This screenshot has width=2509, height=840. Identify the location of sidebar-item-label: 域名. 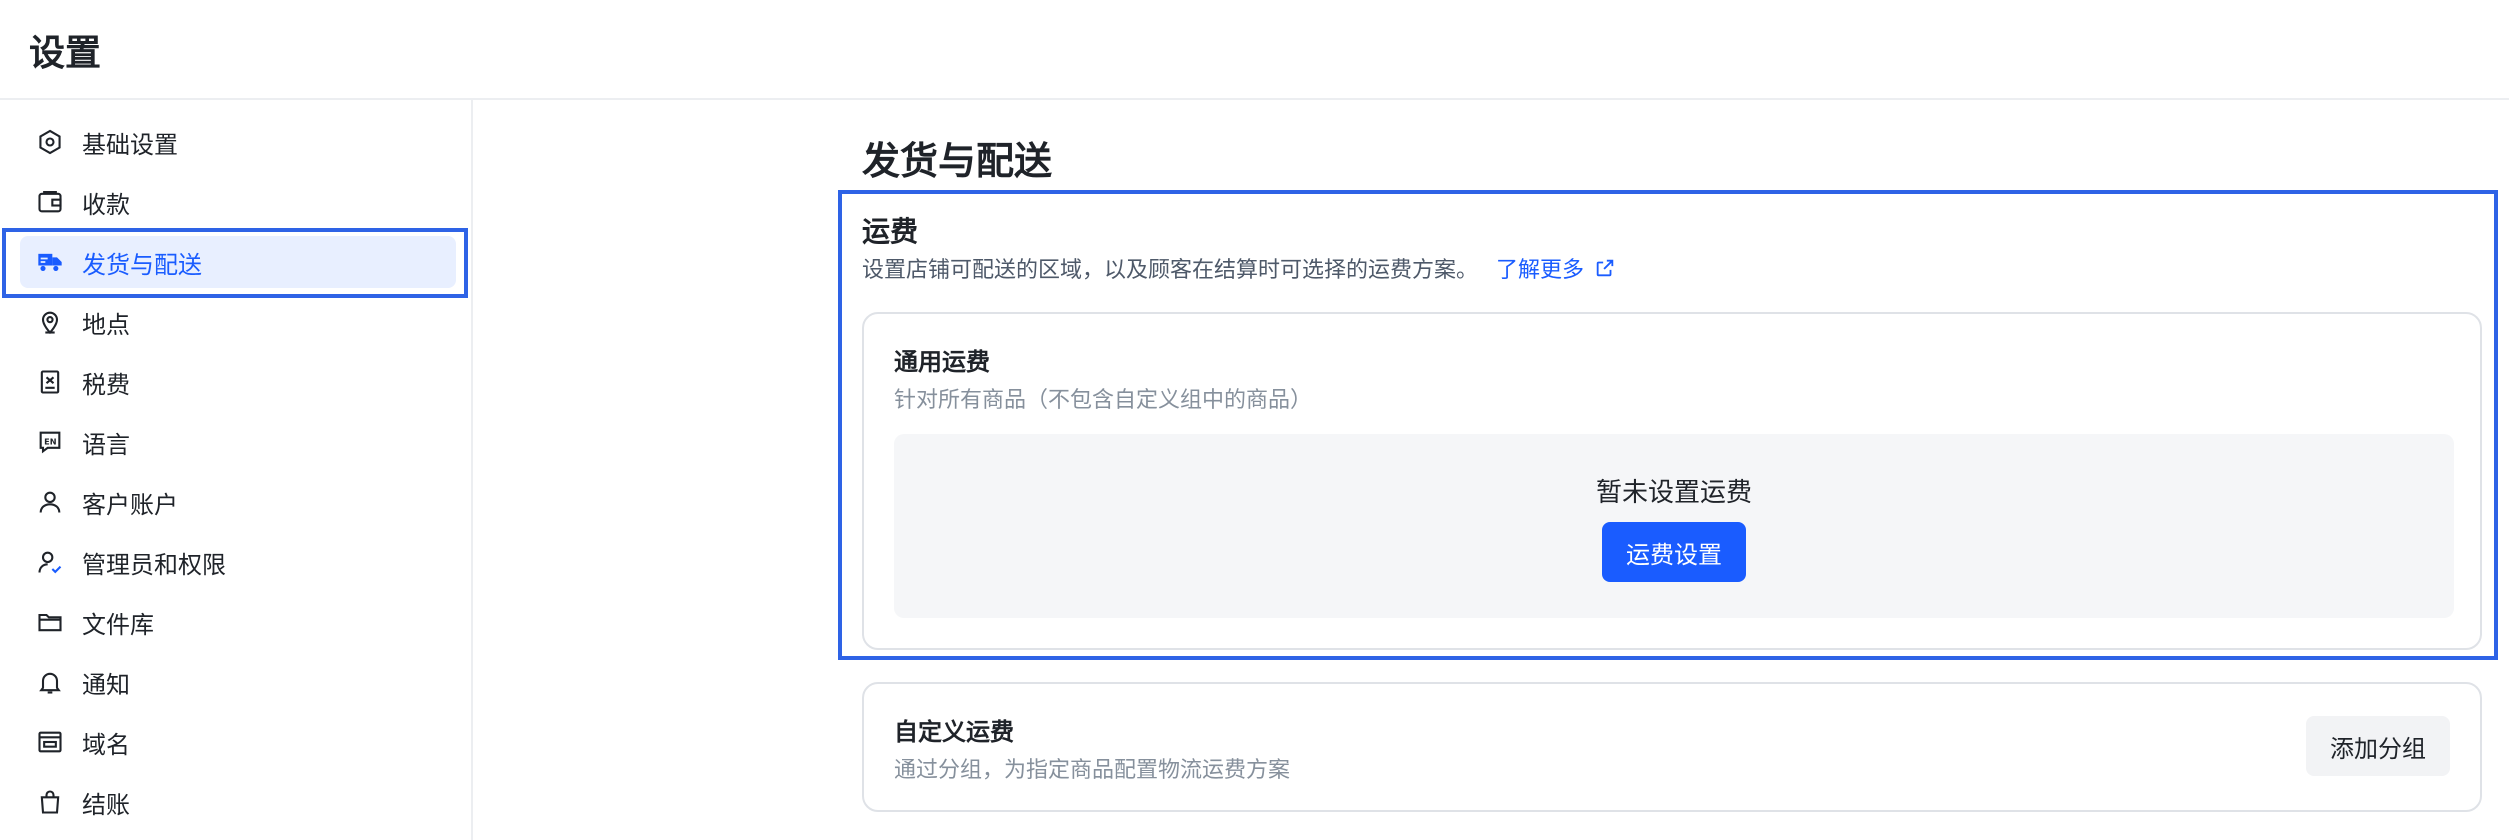
(106, 744).